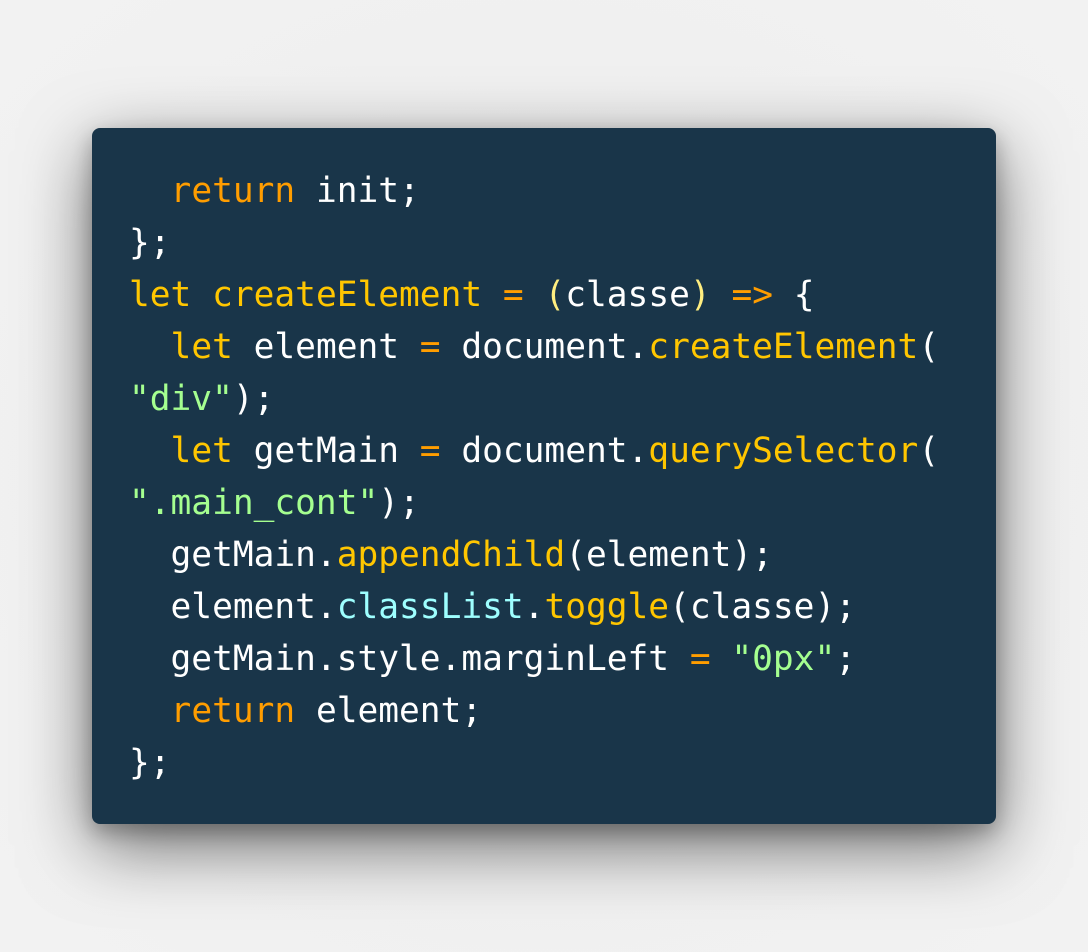 This screenshot has height=952, width=1088. What do you see at coordinates (607, 607) in the screenshot?
I see `code-token-function: toggle` at bounding box center [607, 607].